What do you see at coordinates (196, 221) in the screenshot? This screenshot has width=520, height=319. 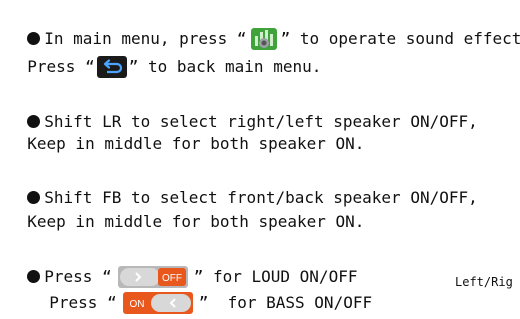 I see `fb-text-2: Keep in middle for both speaker ON.` at bounding box center [196, 221].